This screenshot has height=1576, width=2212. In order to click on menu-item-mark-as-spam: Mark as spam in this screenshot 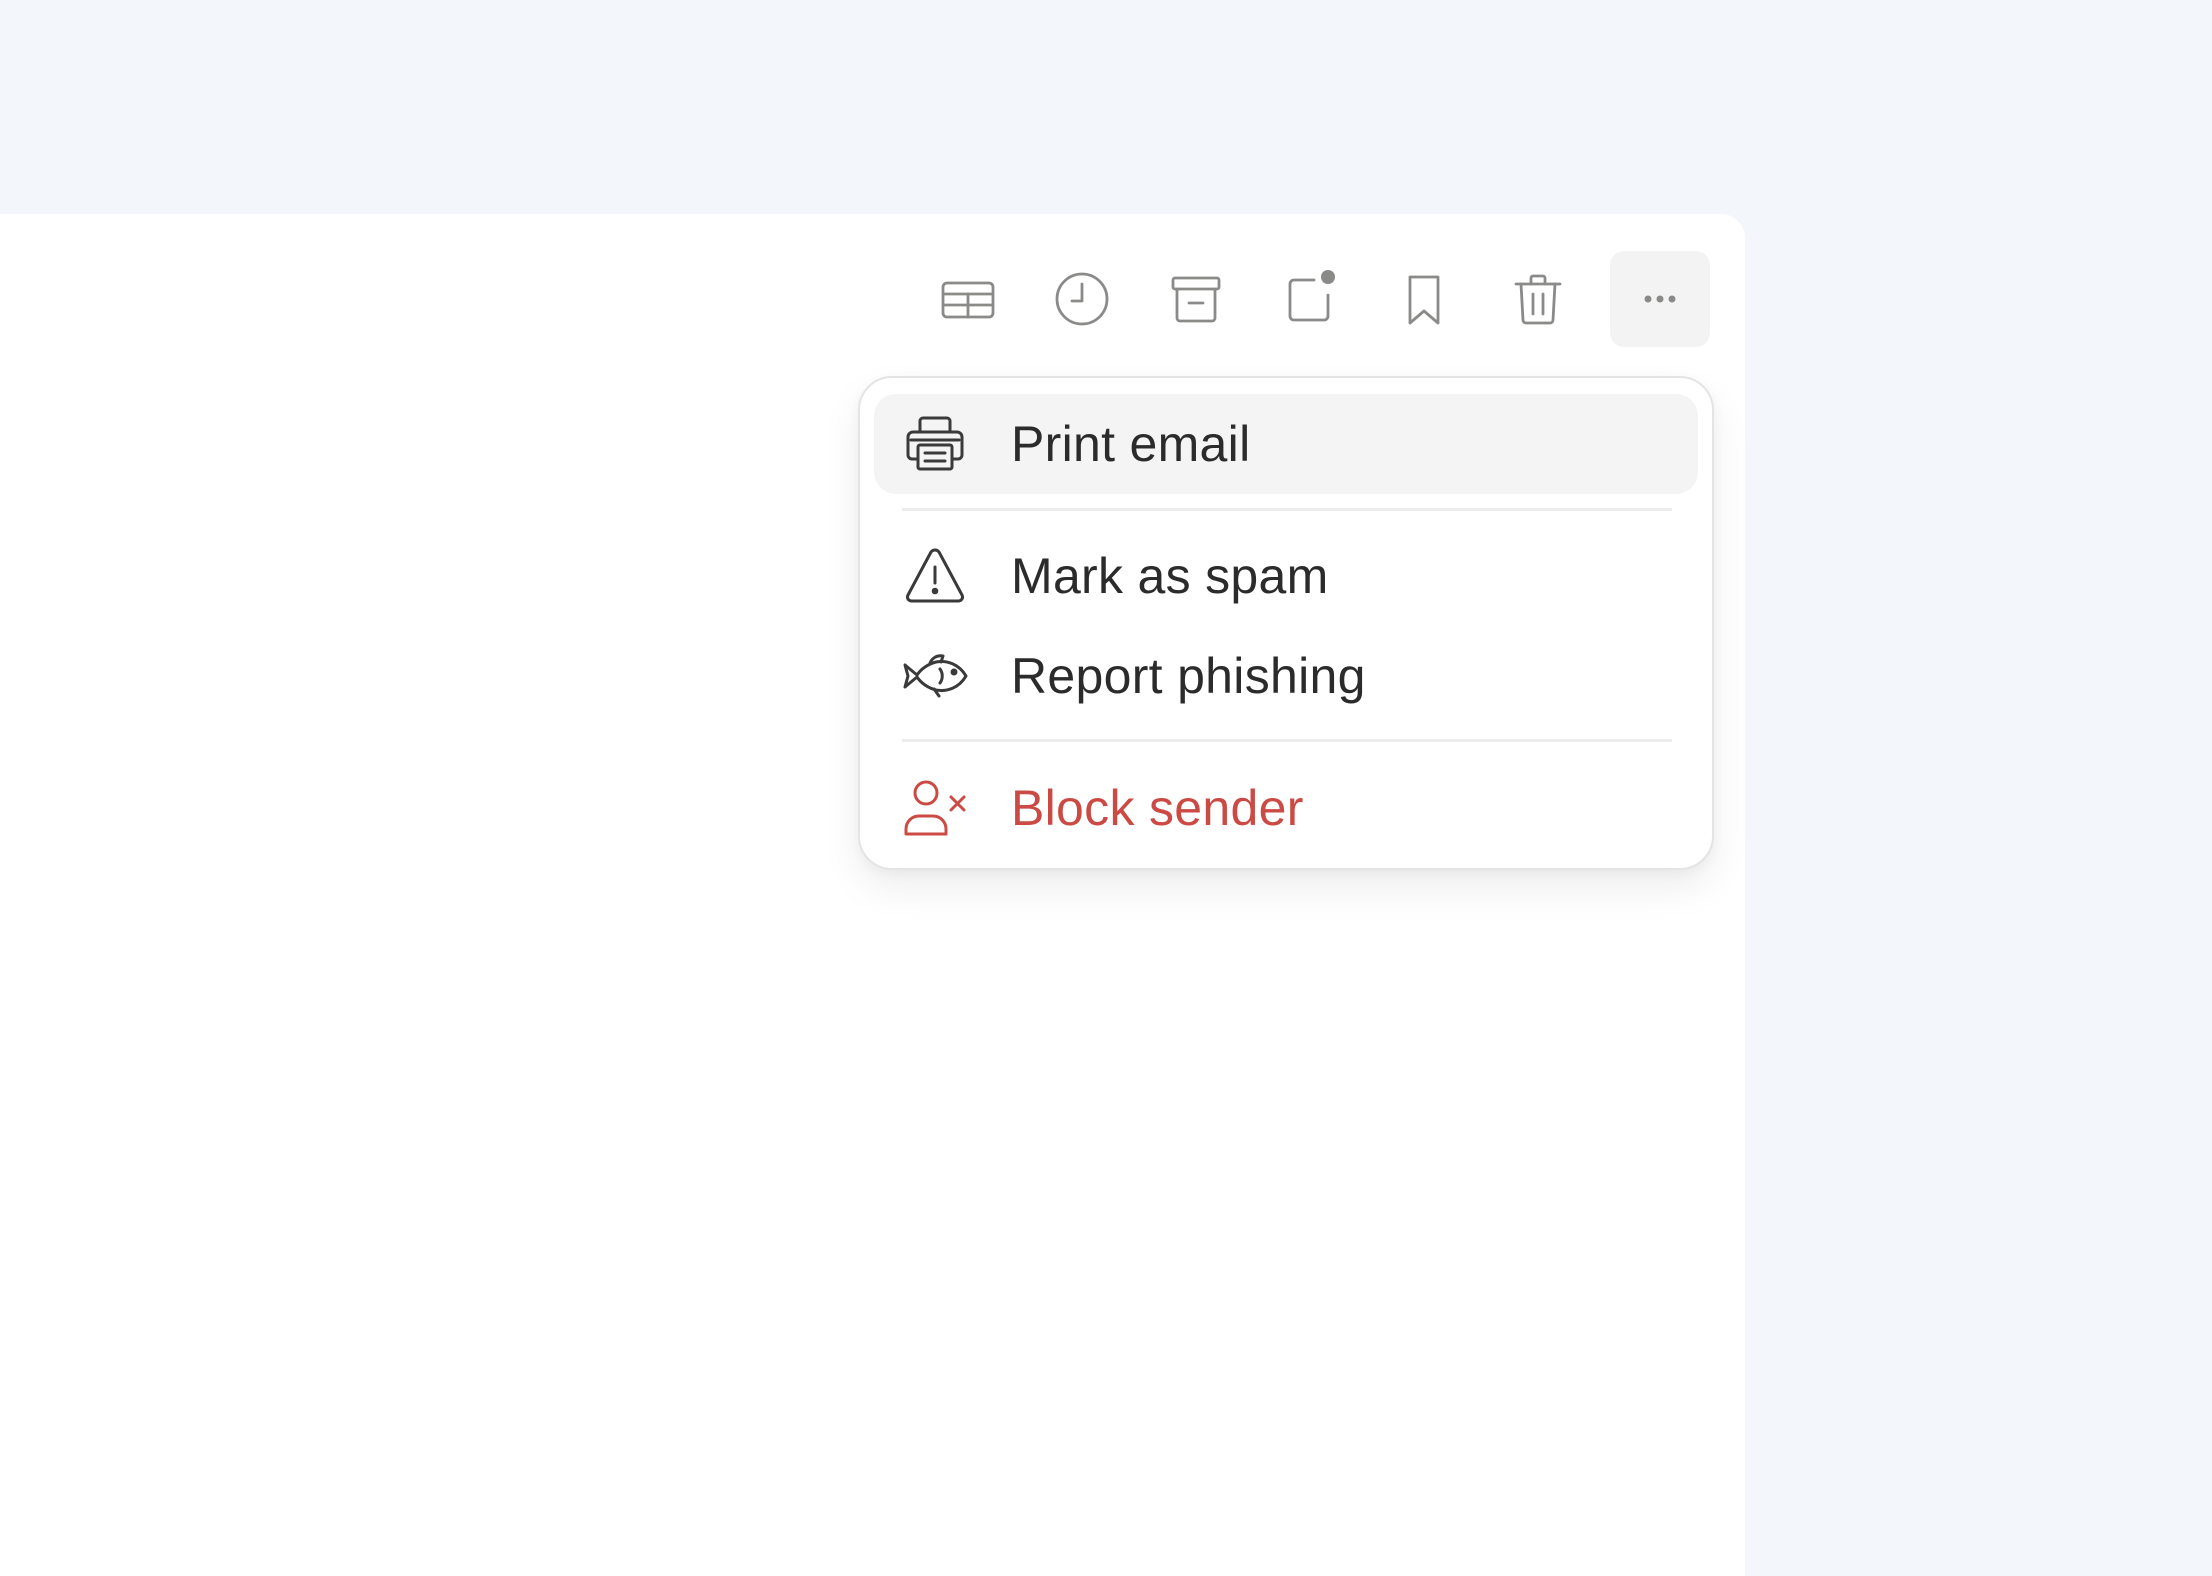, I will do `click(1286, 576)`.